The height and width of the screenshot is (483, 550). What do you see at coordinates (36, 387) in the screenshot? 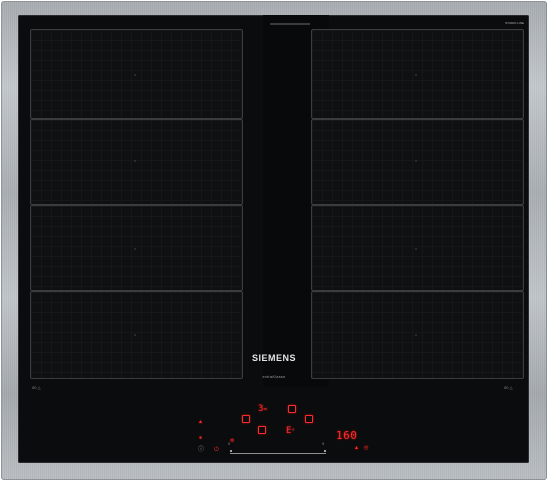
I see `left-zone-label: 00 △` at bounding box center [36, 387].